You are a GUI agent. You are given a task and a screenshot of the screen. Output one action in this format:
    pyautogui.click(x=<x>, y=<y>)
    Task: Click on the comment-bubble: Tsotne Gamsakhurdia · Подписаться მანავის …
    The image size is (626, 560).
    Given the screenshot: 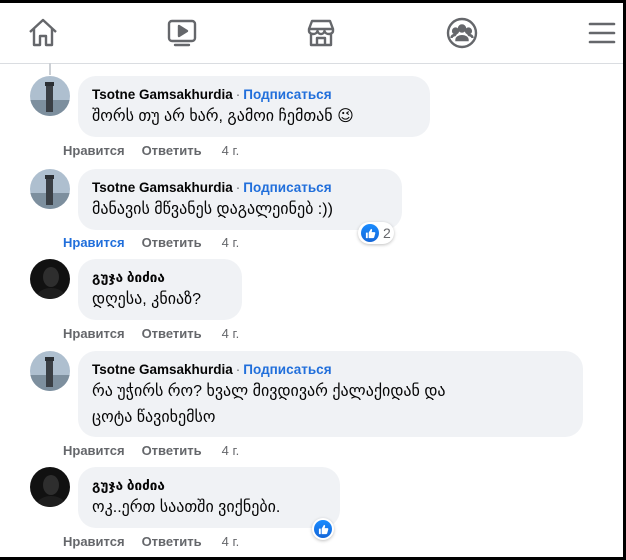 What is the action you would take?
    pyautogui.click(x=240, y=199)
    